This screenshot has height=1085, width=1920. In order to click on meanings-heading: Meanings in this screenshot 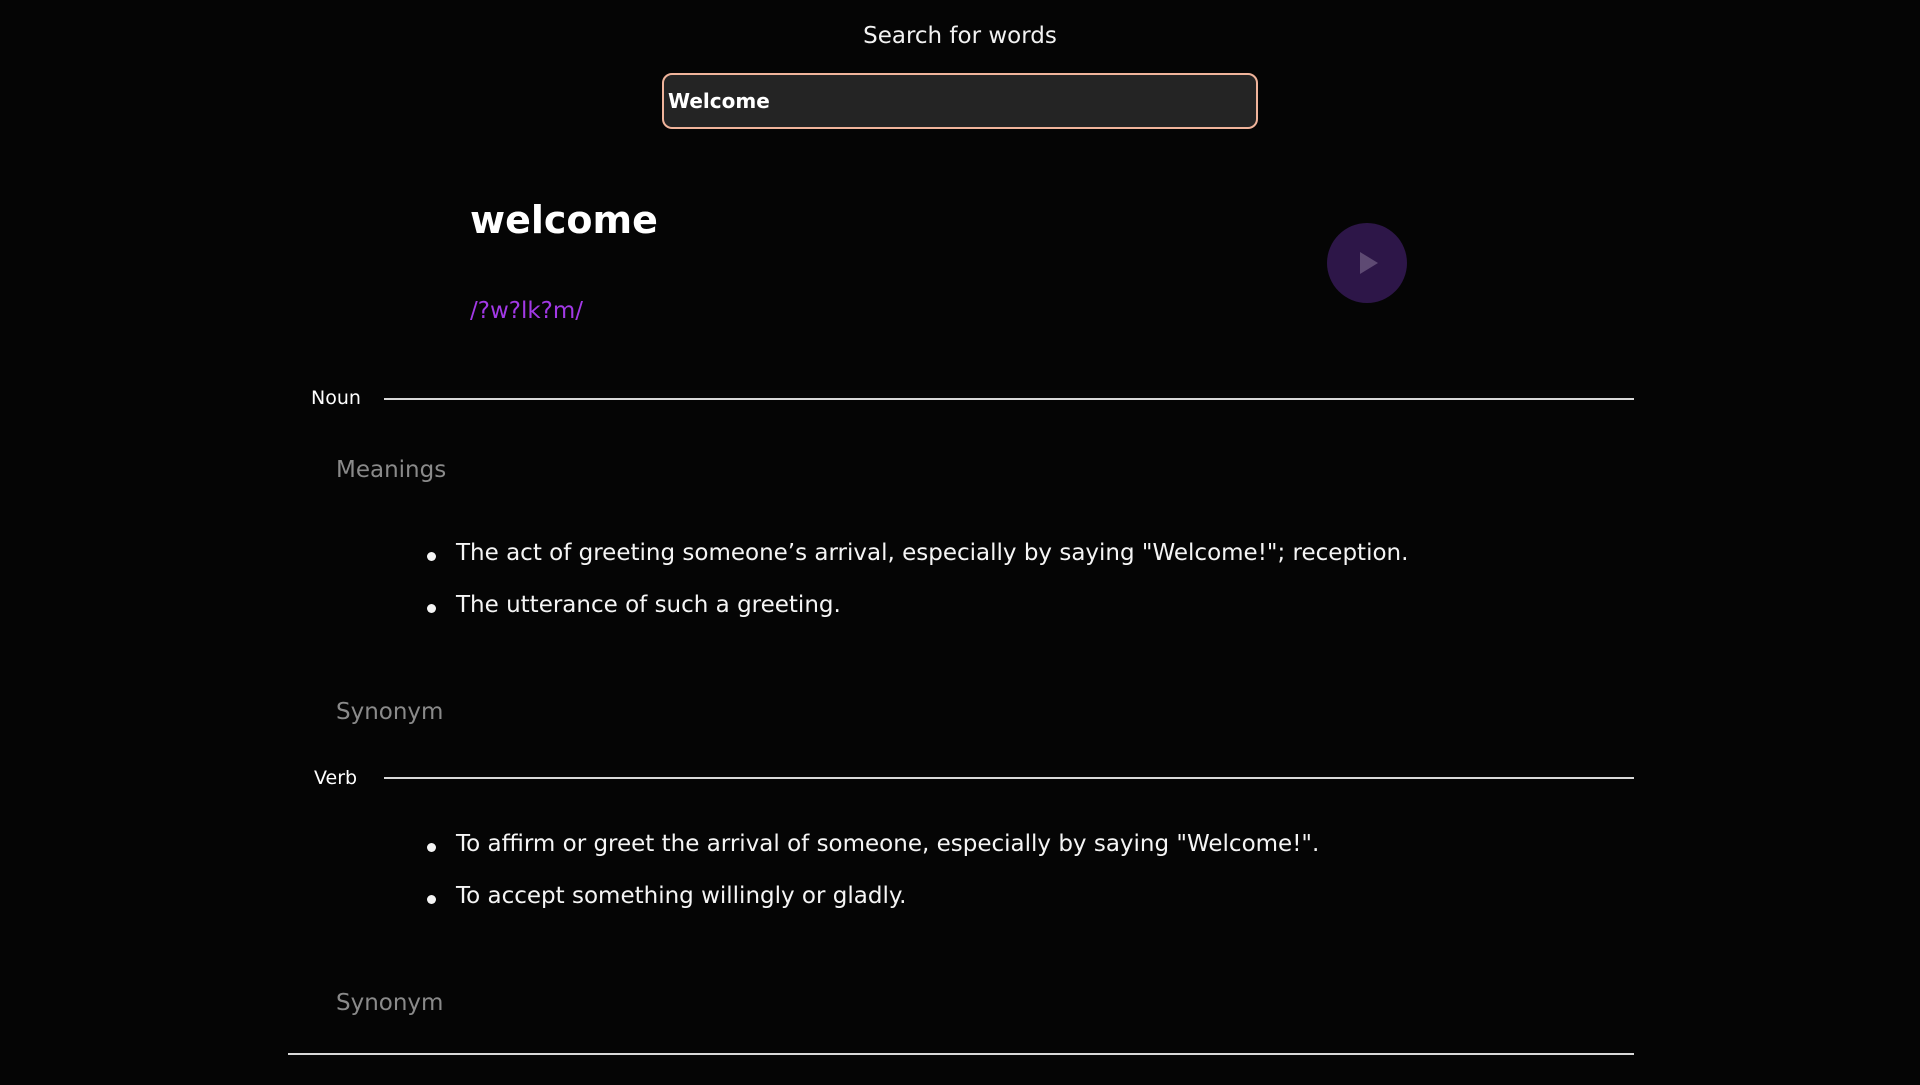, I will do `click(391, 470)`.